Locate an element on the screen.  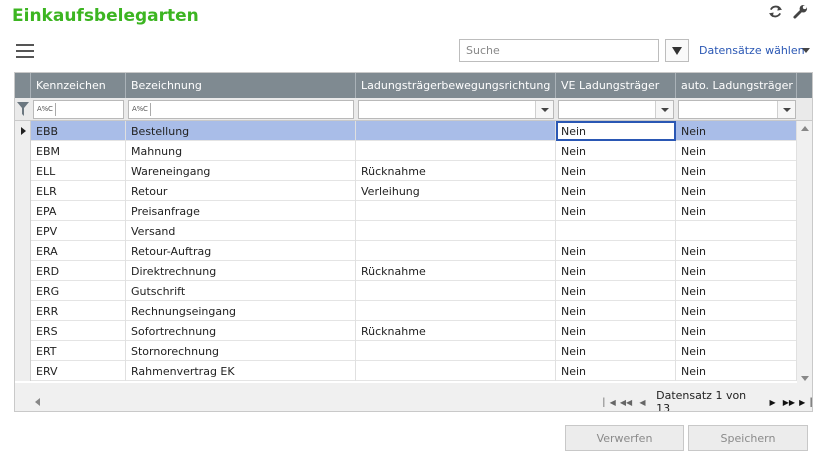
table-row: ELL Wareneingang Rücknahme Nein Nein is located at coordinates (406, 171).